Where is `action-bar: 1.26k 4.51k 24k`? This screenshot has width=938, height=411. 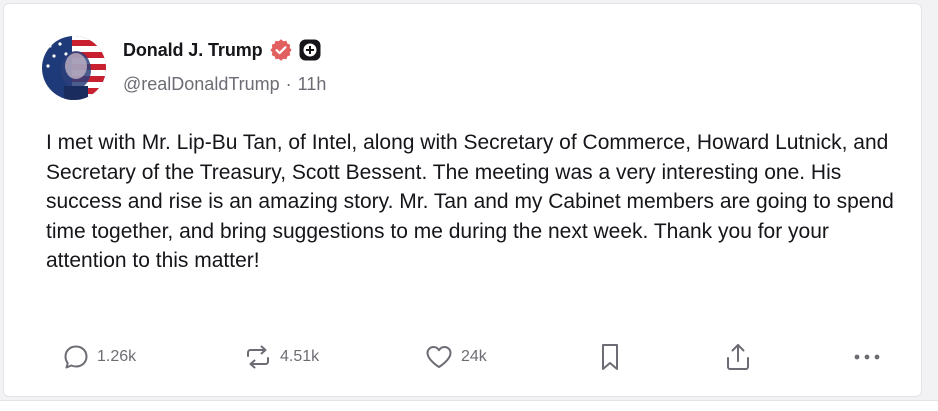 action-bar: 1.26k 4.51k 24k is located at coordinates (462, 357).